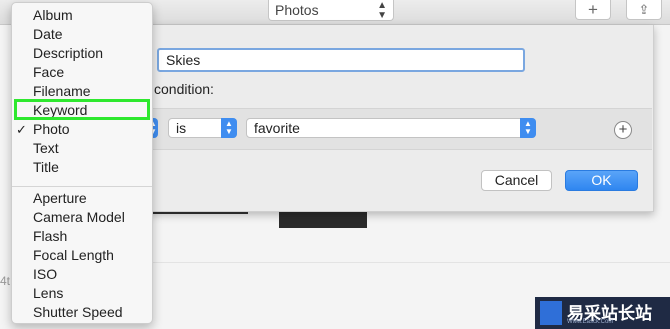  What do you see at coordinates (48, 34) in the screenshot?
I see `menu-item-label: Date` at bounding box center [48, 34].